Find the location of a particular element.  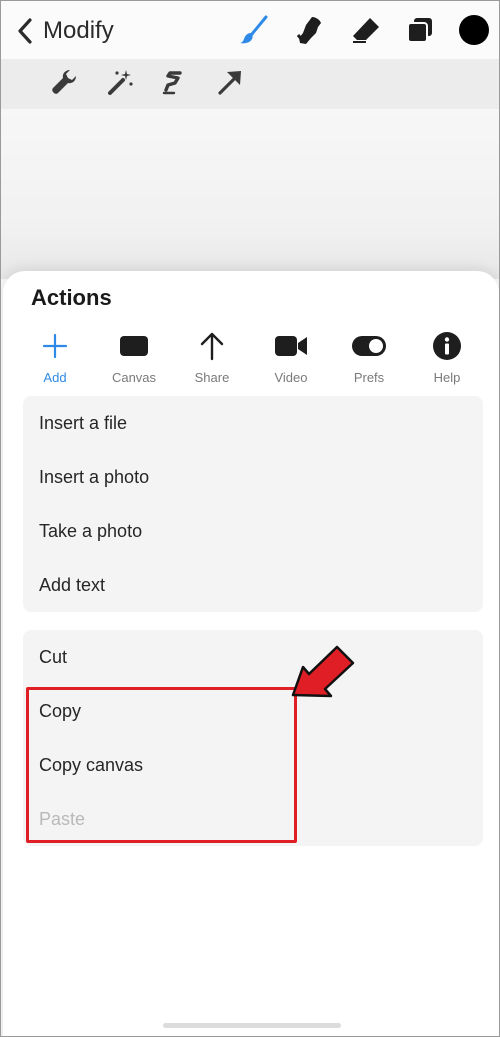

add-text-item: Add text is located at coordinates (253, 585).